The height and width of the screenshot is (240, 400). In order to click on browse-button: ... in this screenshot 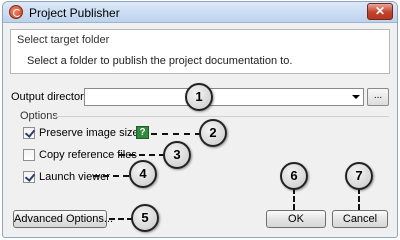, I will do `click(378, 97)`.